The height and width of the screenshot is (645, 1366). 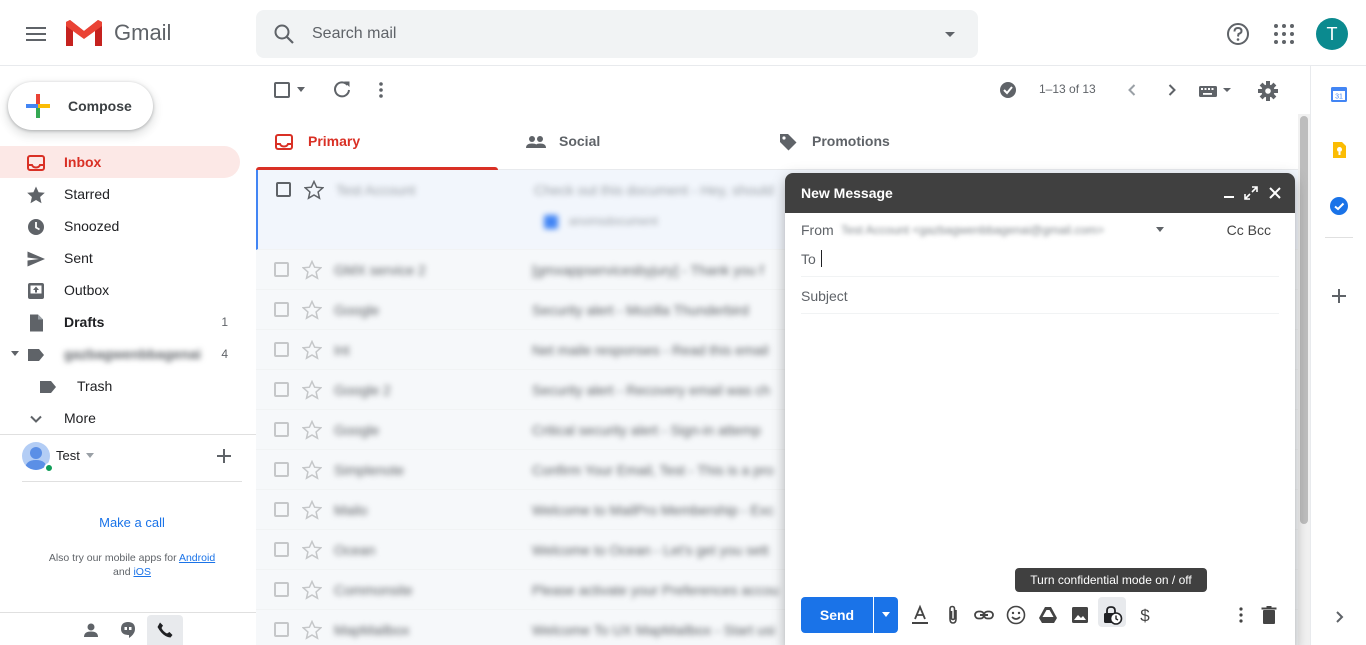 I want to click on tab-social: Social, so click(x=628, y=142).